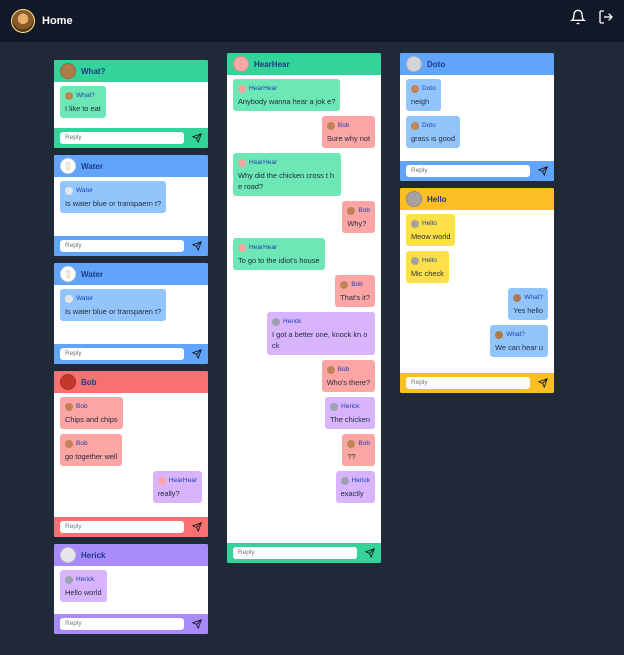 Image resolution: width=624 pixels, height=655 pixels. I want to click on message: Bob go together well, so click(91, 450).